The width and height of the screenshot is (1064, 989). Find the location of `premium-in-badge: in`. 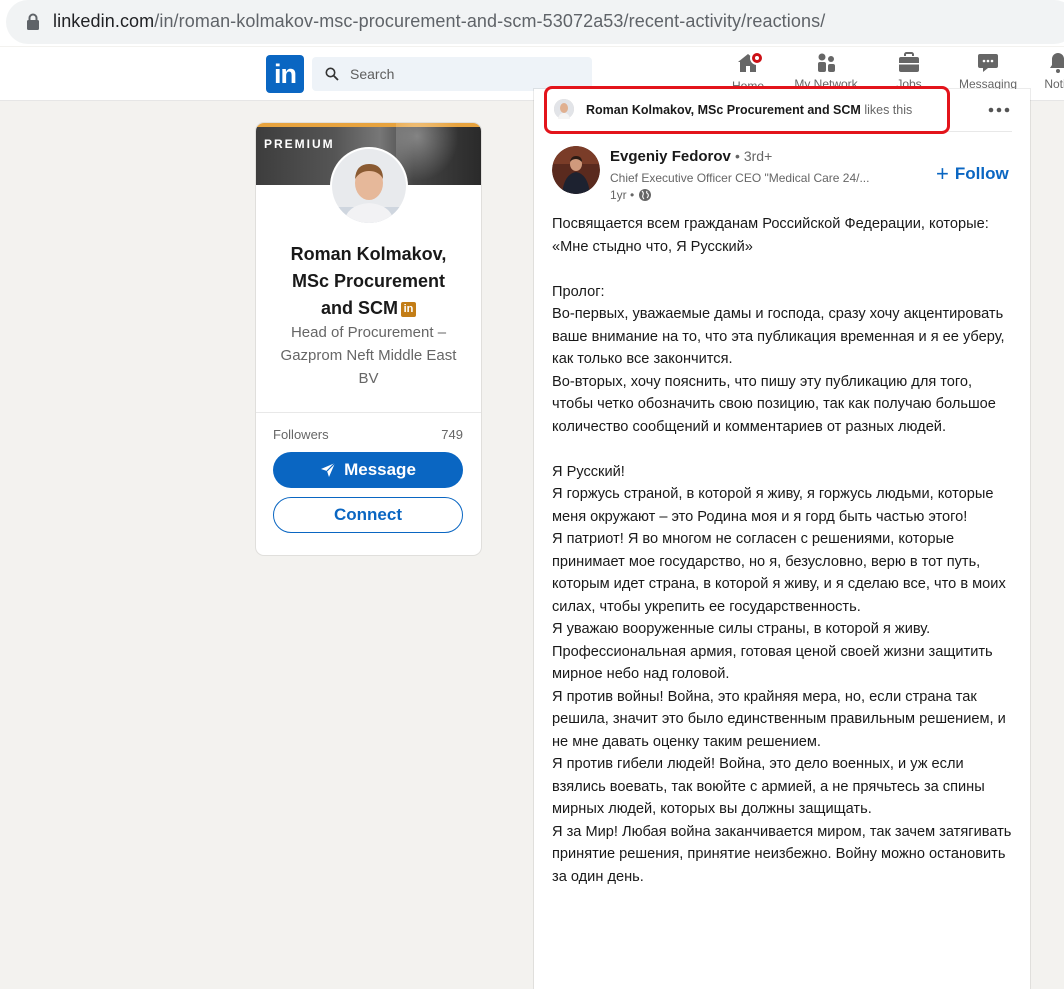

premium-in-badge: in is located at coordinates (408, 309).